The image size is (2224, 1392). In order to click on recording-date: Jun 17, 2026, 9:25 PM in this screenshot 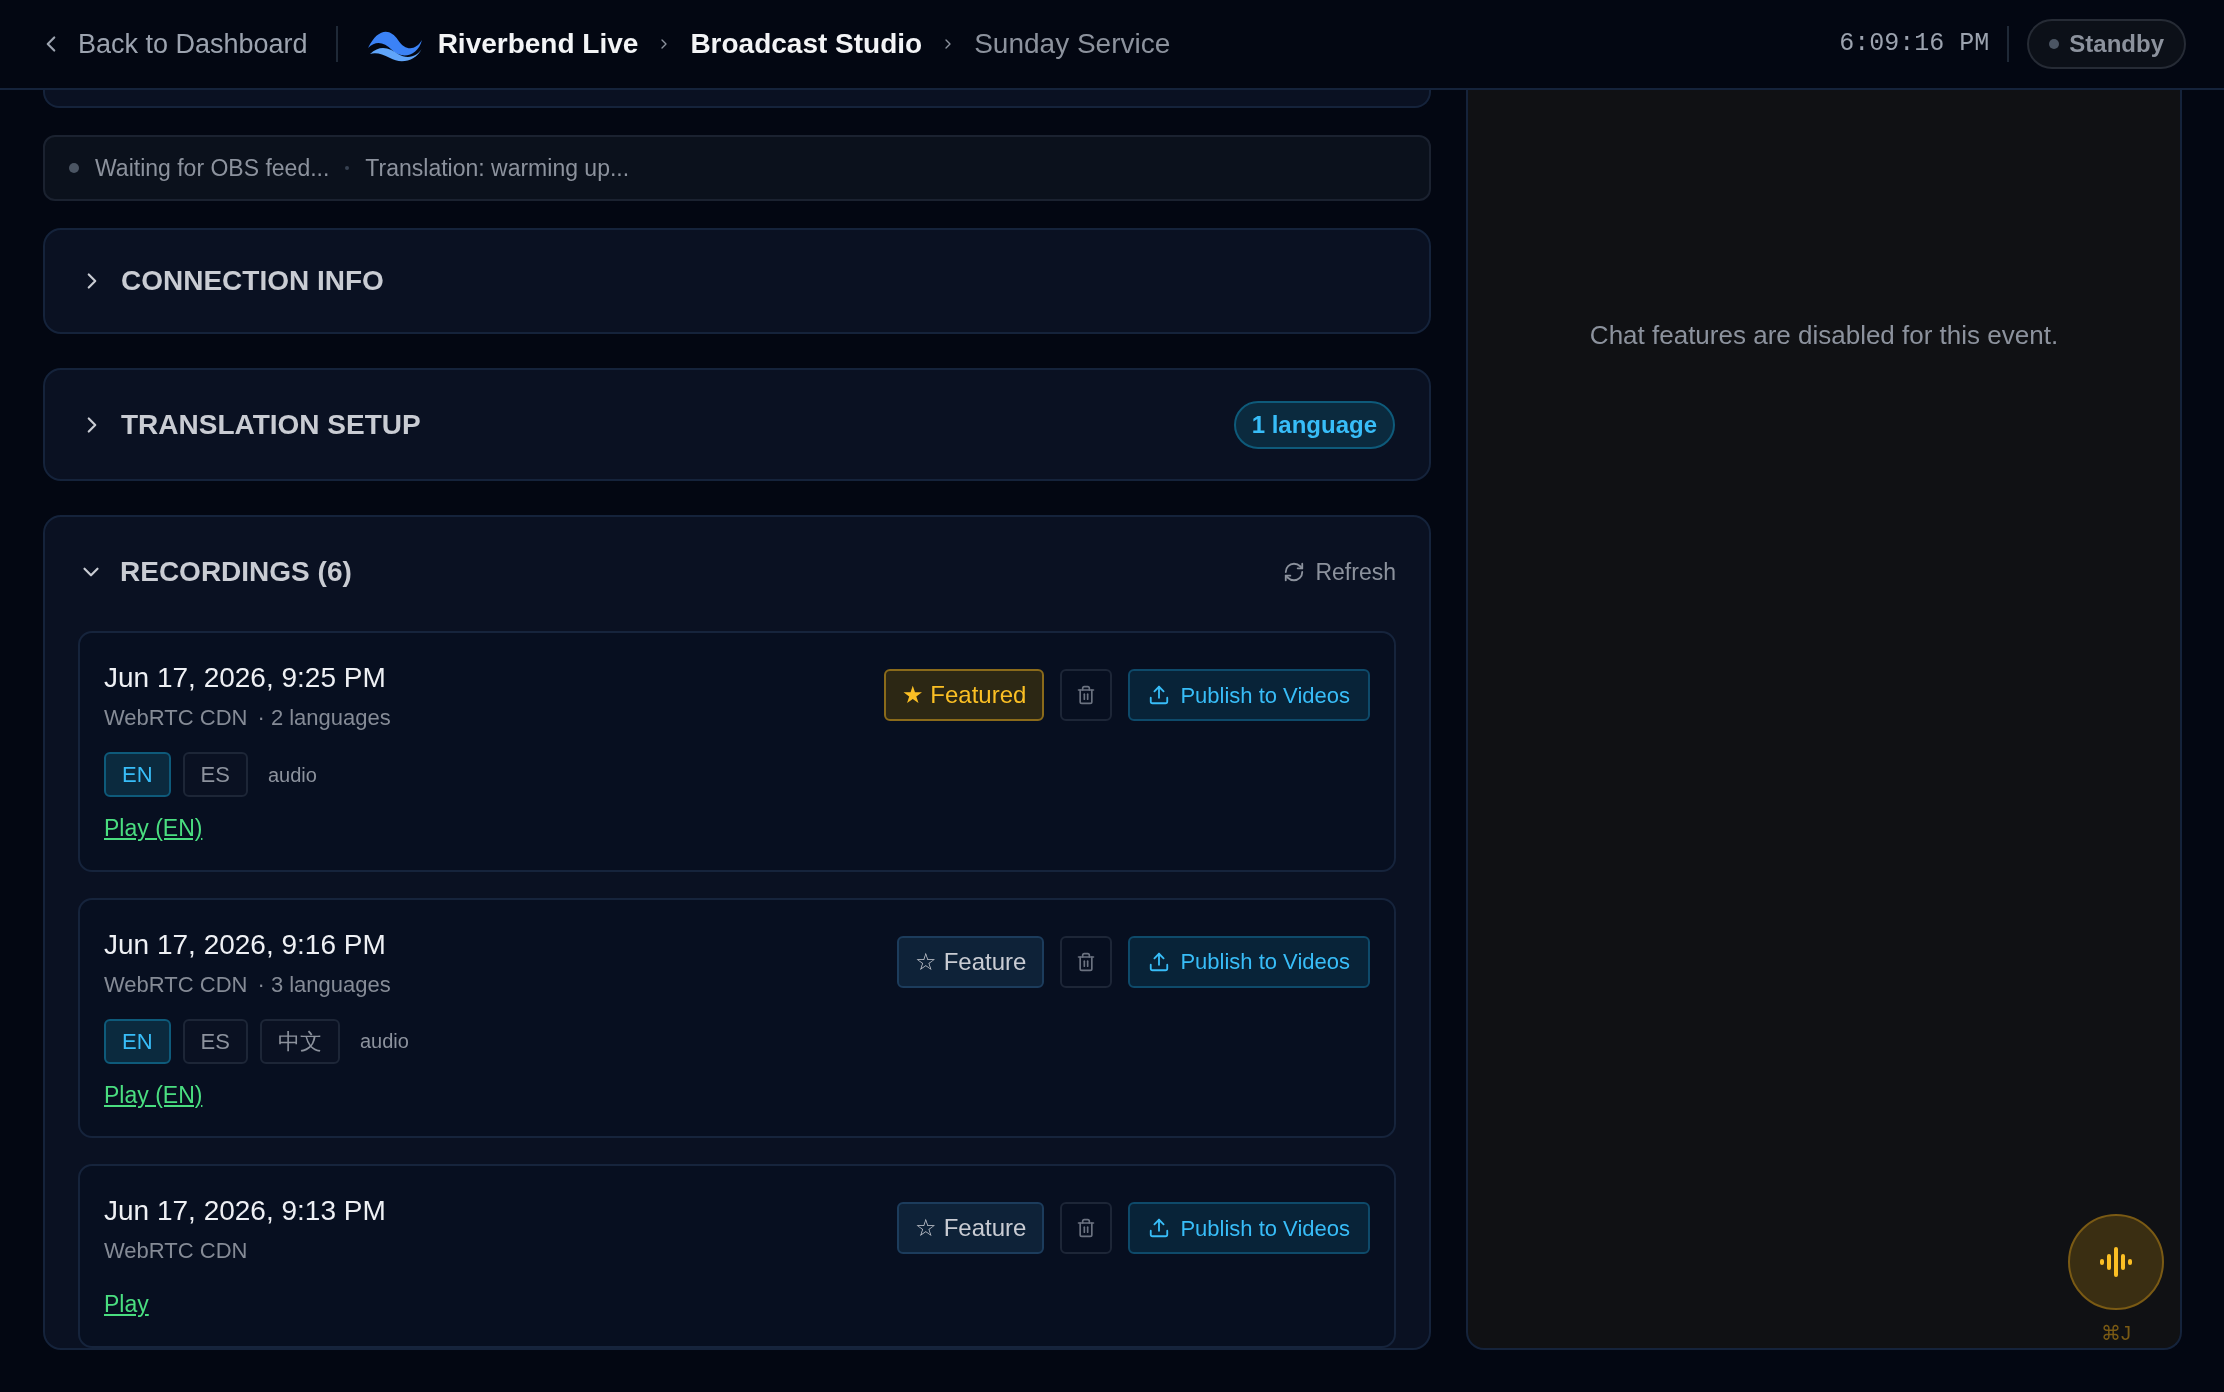, I will do `click(245, 678)`.